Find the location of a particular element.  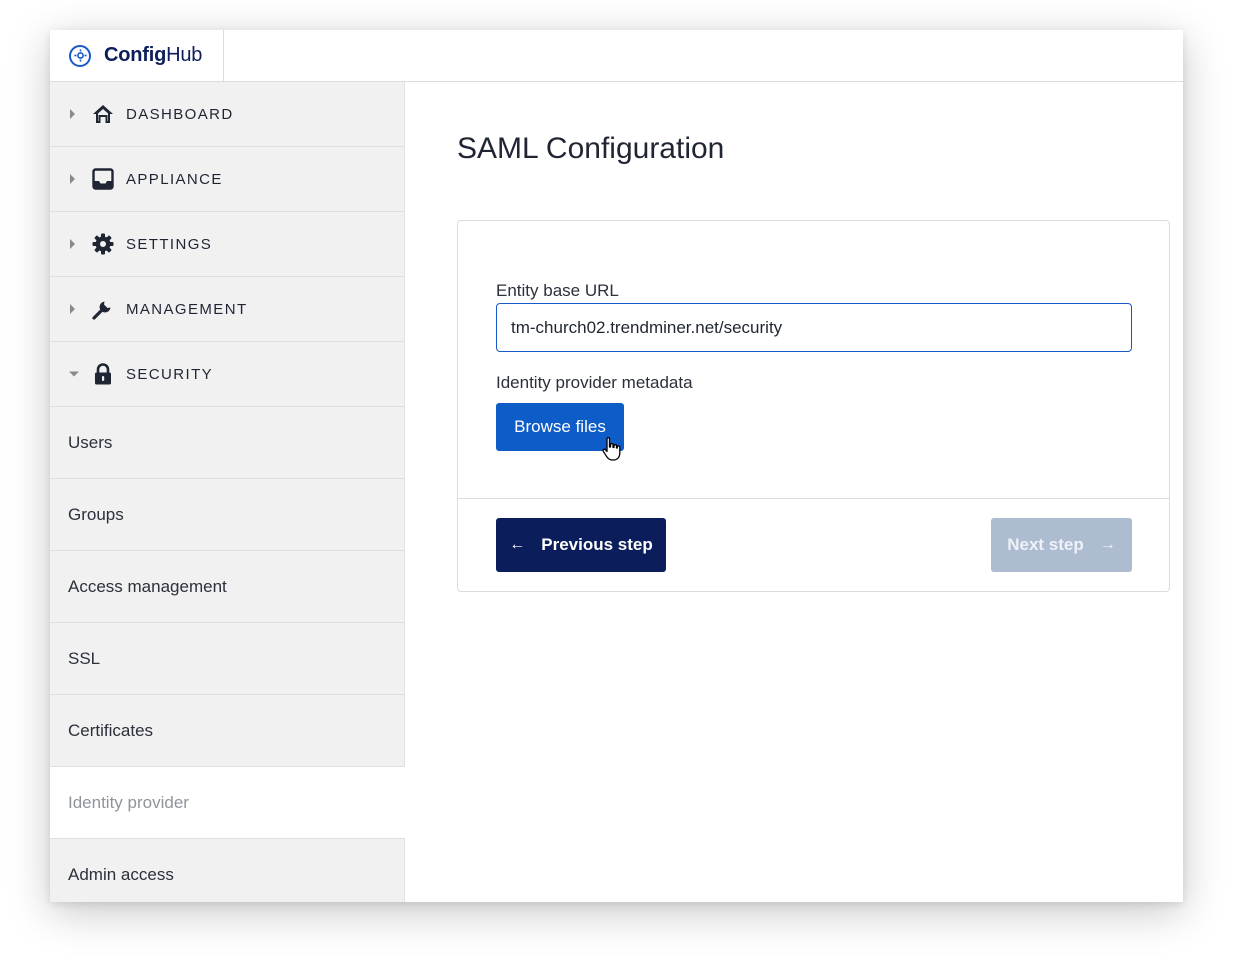

arrow-right-icon: → is located at coordinates (1107, 544).